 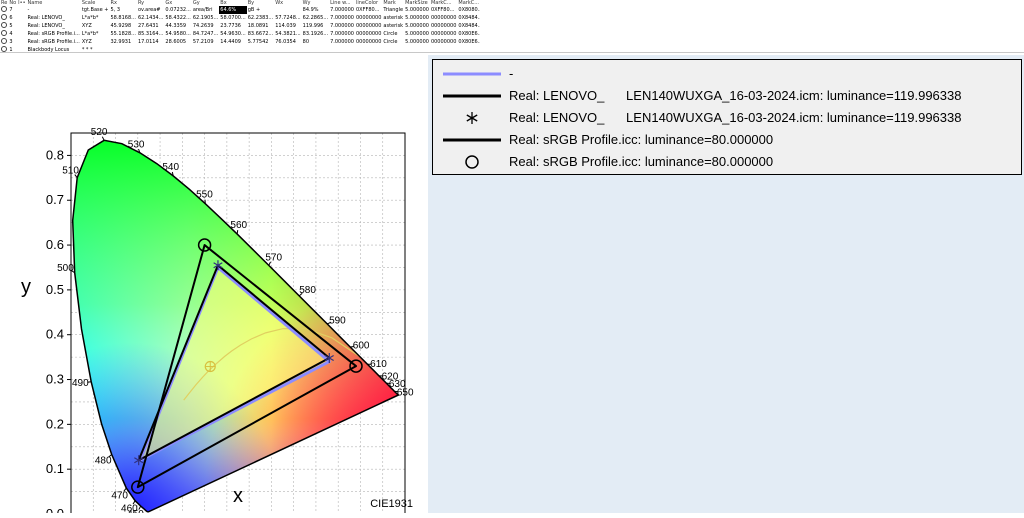 I want to click on table-cell: Triangle, so click(x=393, y=10).